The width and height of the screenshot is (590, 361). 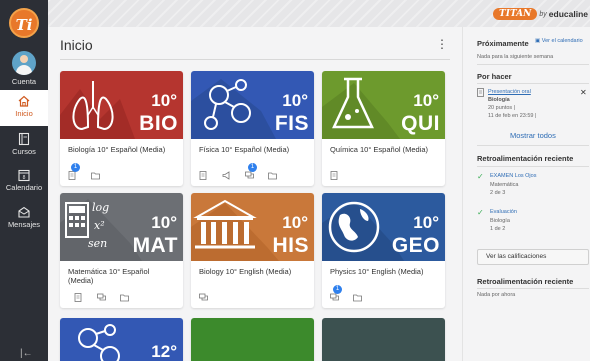 I want to click on avatar, so click(x=24, y=63).